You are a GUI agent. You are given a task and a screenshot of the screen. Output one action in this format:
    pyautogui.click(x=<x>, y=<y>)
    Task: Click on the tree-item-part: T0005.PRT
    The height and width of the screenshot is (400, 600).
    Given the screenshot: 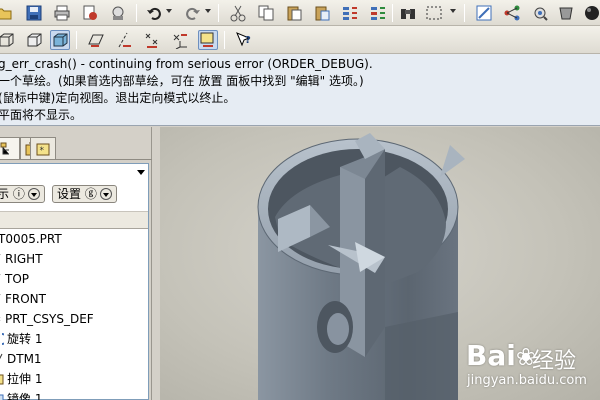 What is the action you would take?
    pyautogui.click(x=31, y=239)
    